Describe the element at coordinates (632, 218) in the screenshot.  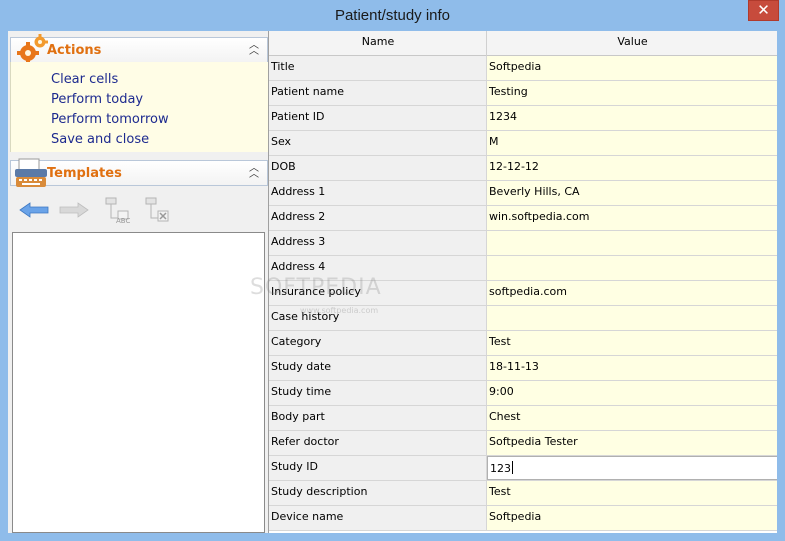
I see `row-value-cell: win.softpedia.com` at that location.